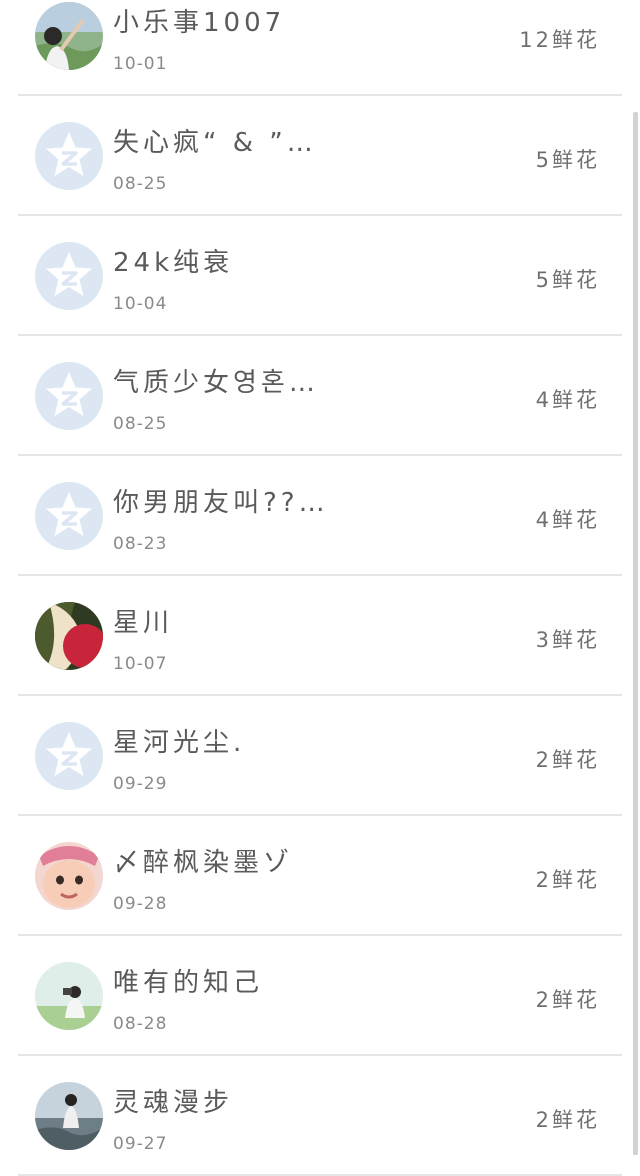 The width and height of the screenshot is (640, 1176). Describe the element at coordinates (320, 156) in the screenshot. I see `list-item: 失心疯“ & ”… 08-25 5鲜花` at that location.